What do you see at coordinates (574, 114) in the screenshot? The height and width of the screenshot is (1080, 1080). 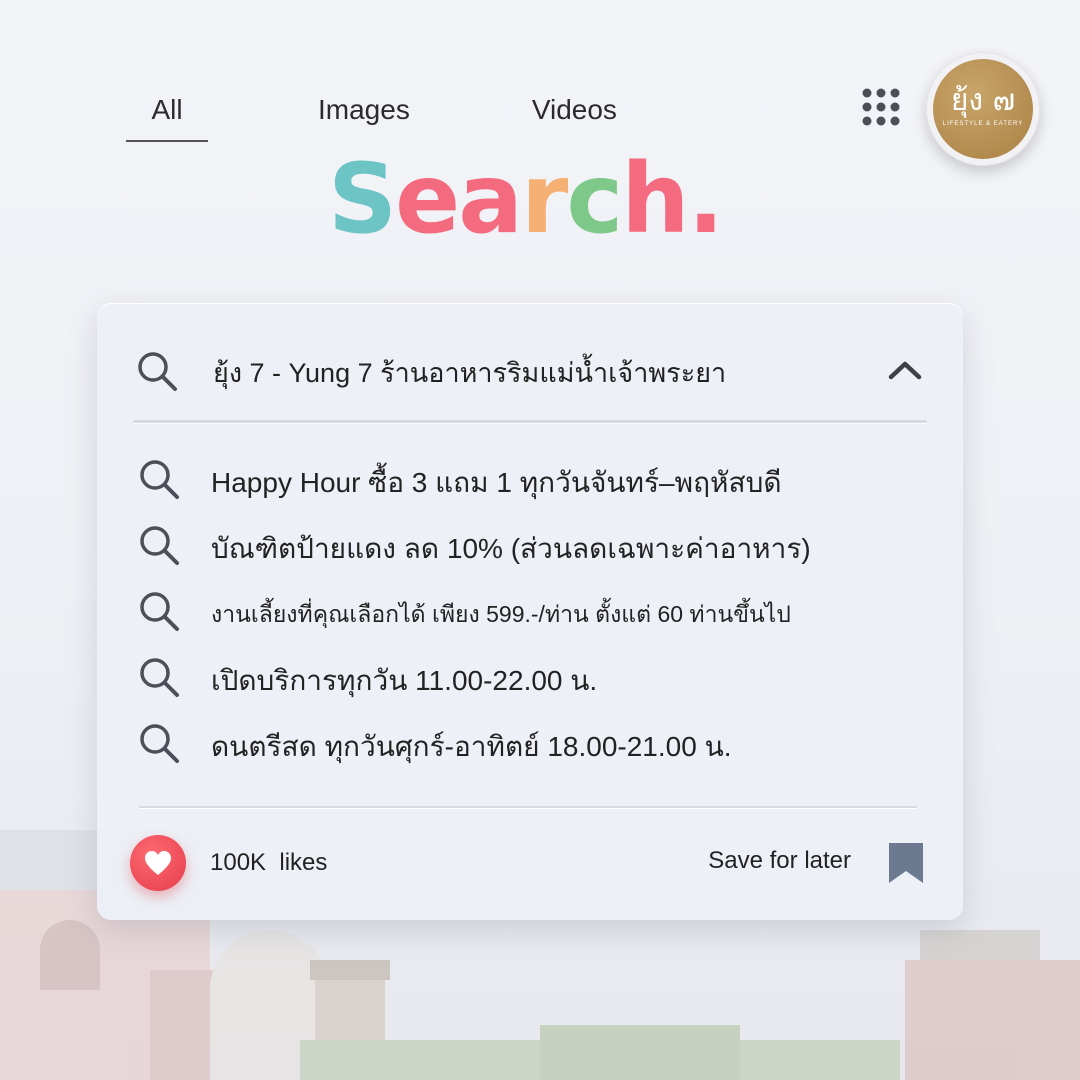 I see `tab-videos: Videos` at bounding box center [574, 114].